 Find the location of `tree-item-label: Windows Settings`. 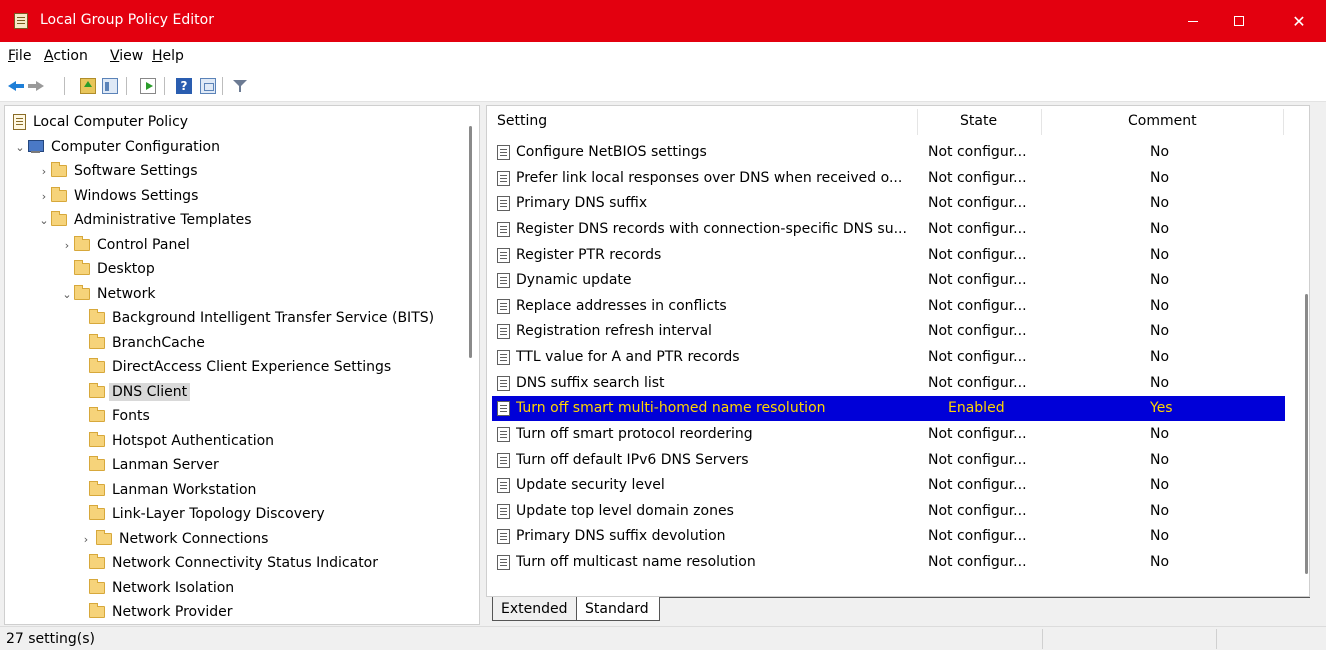

tree-item-label: Windows Settings is located at coordinates (136, 196).